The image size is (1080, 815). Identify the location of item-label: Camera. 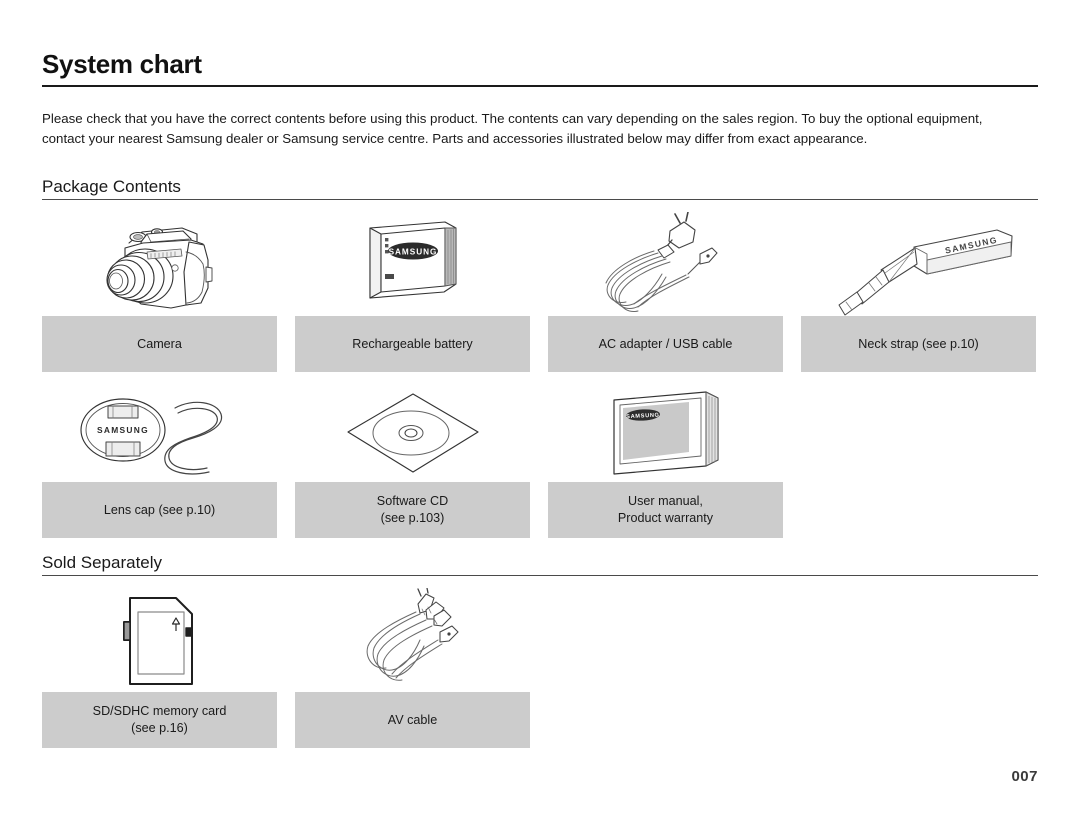
(159, 344).